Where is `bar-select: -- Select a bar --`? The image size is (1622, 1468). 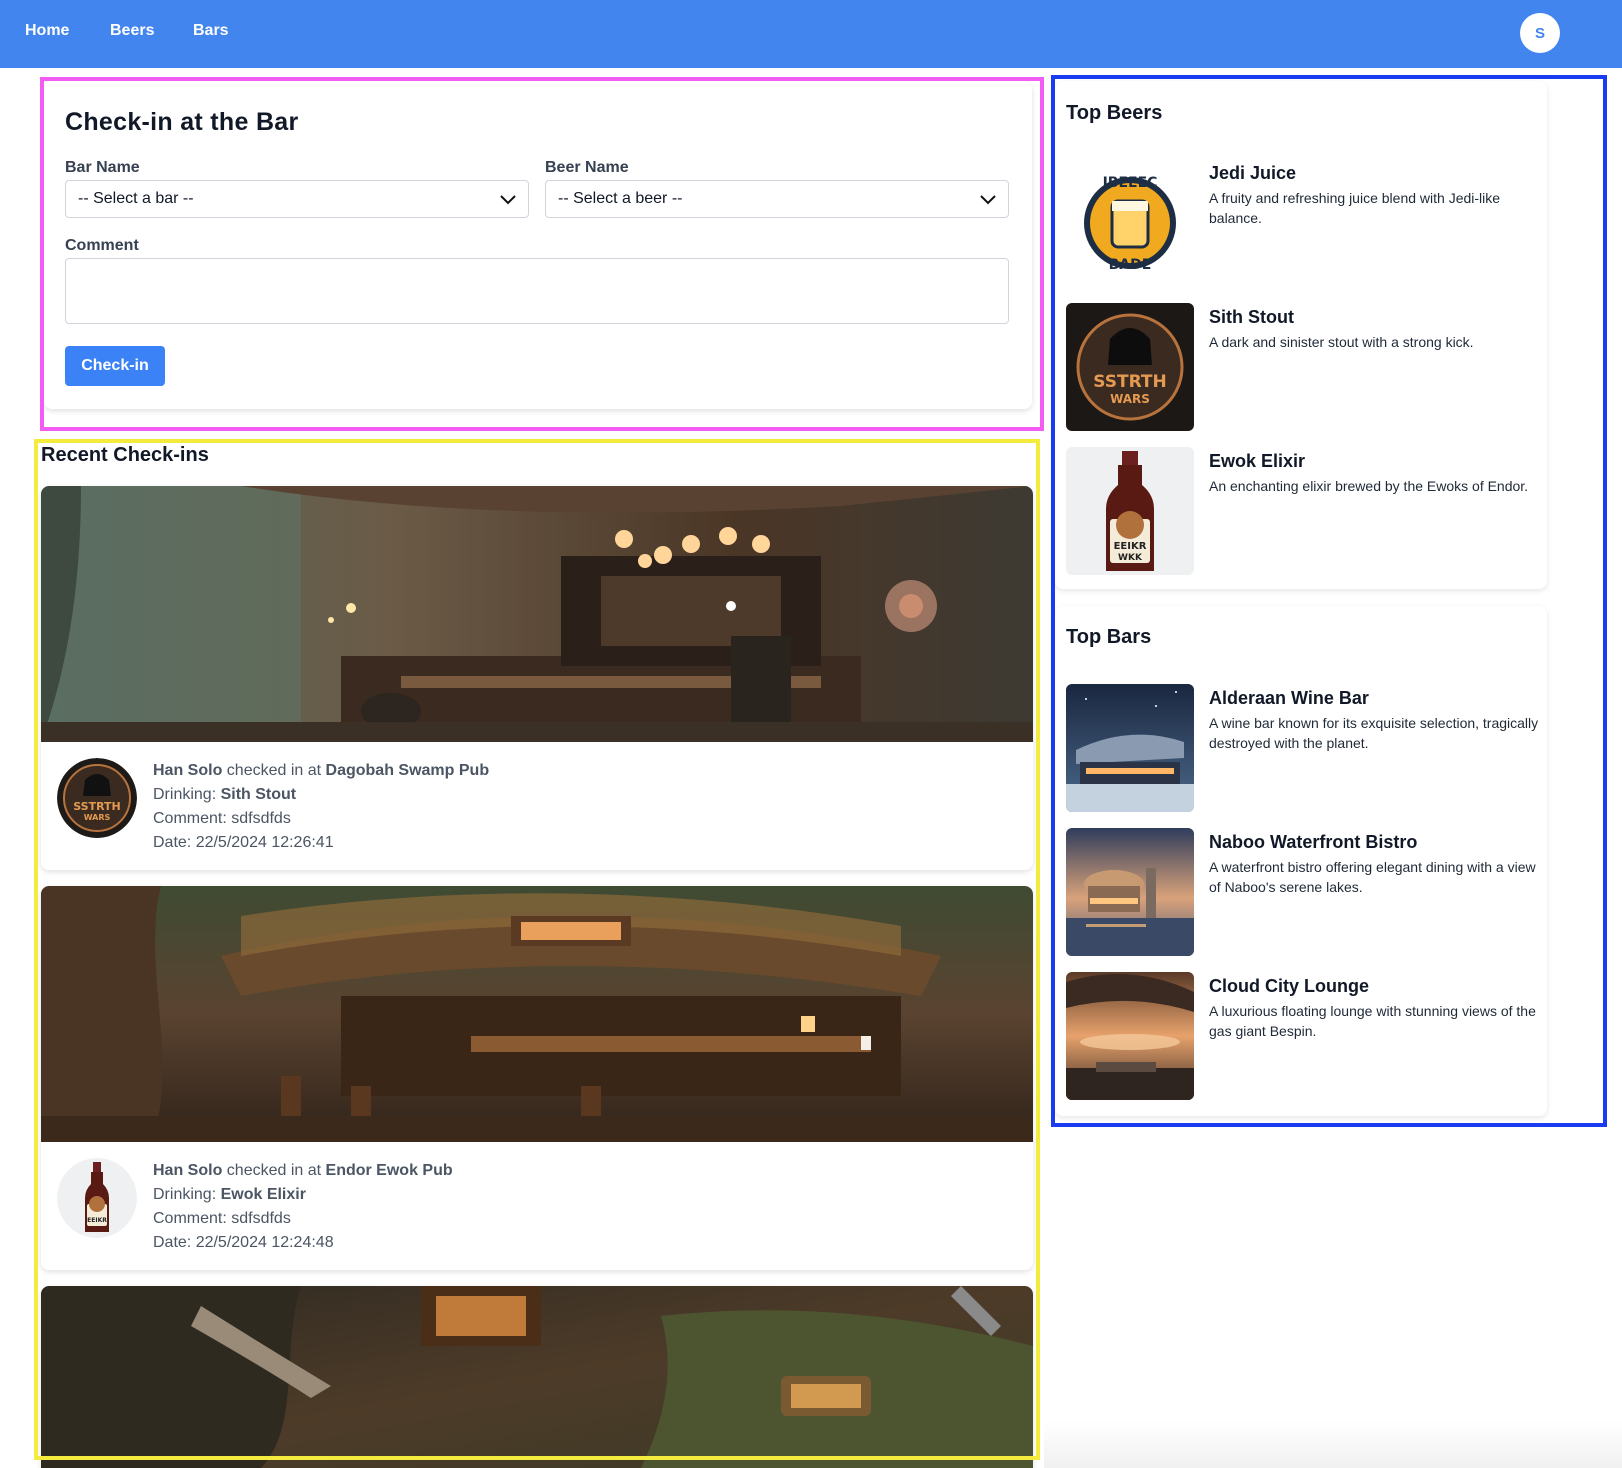 bar-select: -- Select a bar -- is located at coordinates (297, 199).